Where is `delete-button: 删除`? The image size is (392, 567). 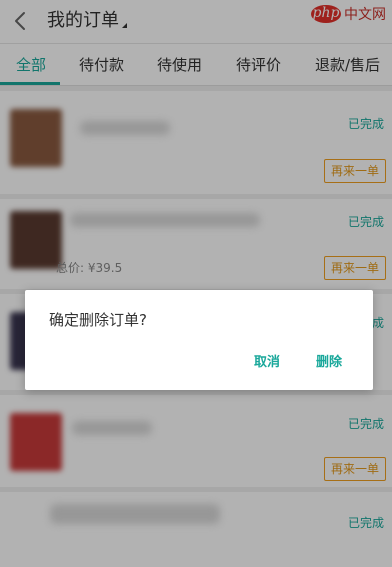
delete-button: 删除 is located at coordinates (329, 363).